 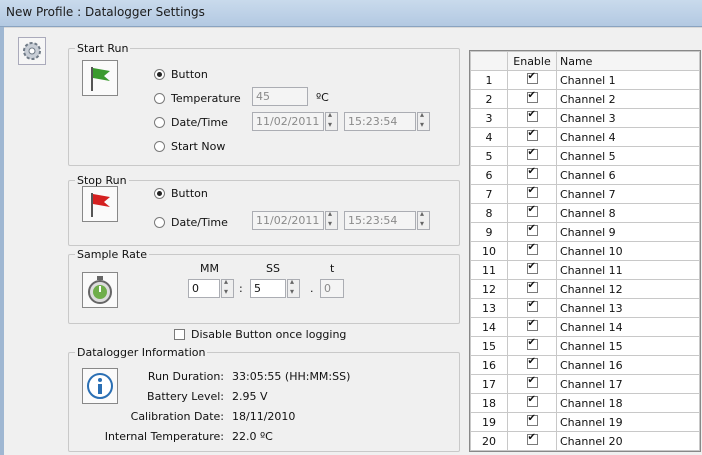 I want to click on seconds-input: 5, so click(x=268, y=288).